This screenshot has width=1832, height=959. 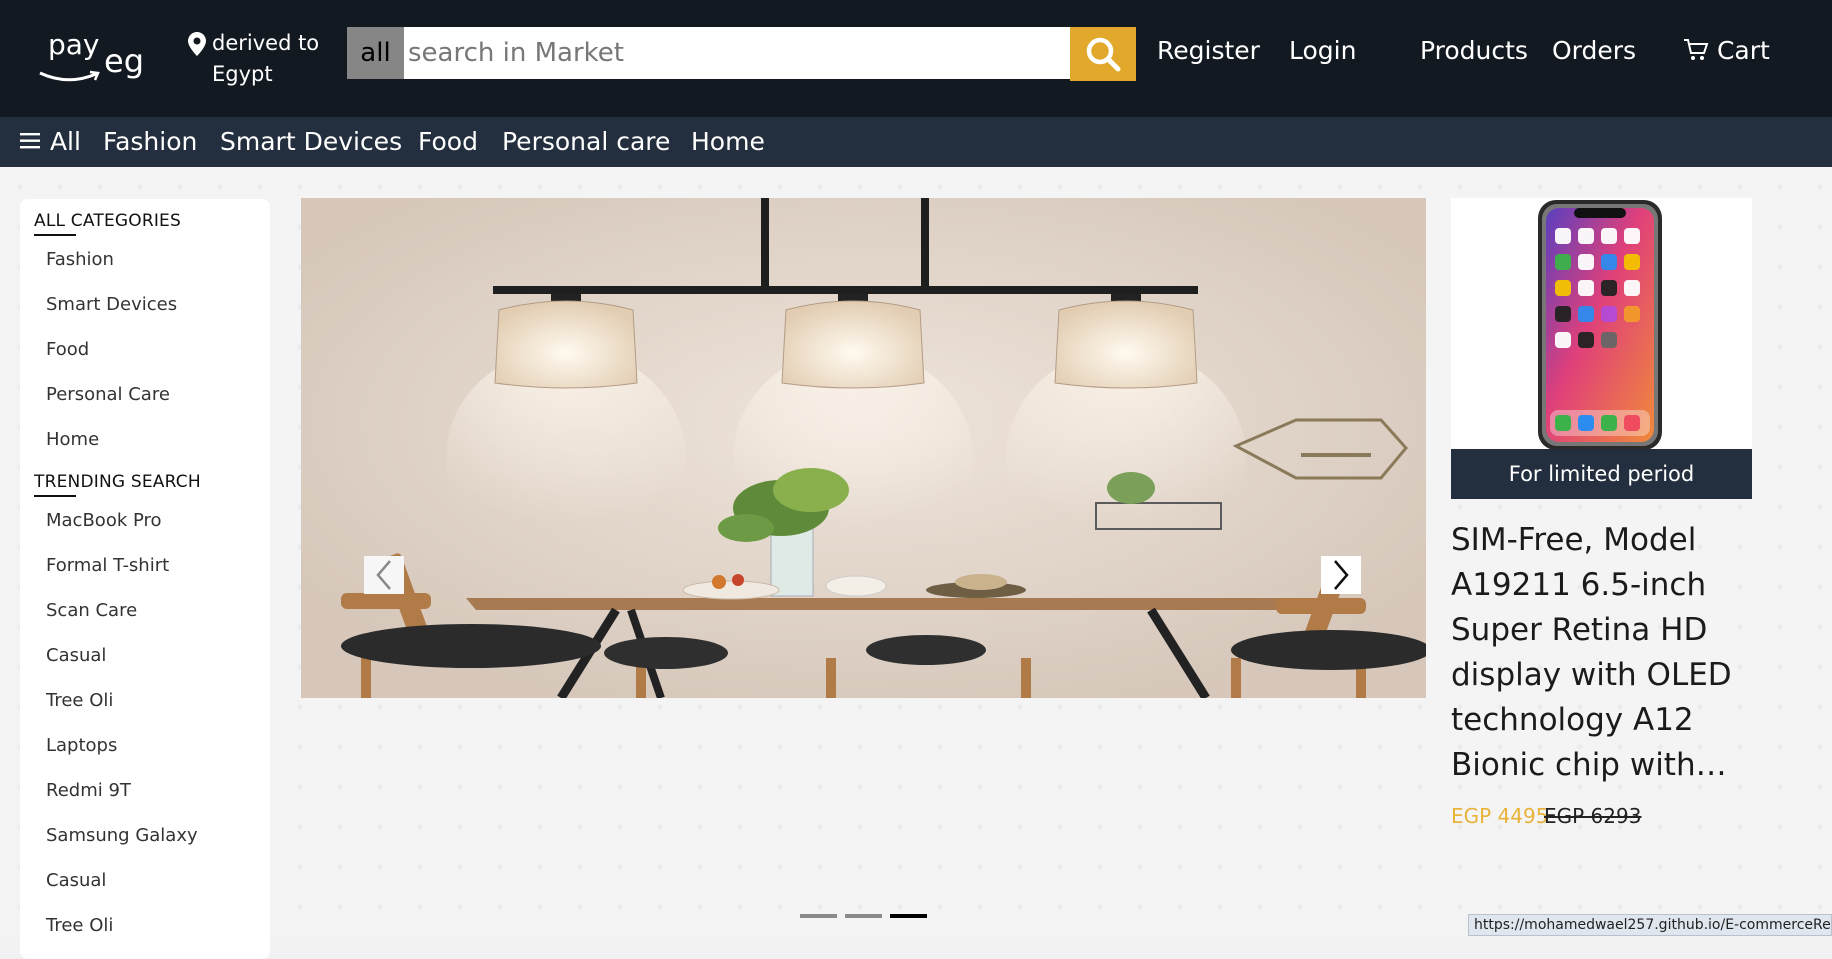 I want to click on sidebar-category-fashion: Fashion, so click(x=80, y=259).